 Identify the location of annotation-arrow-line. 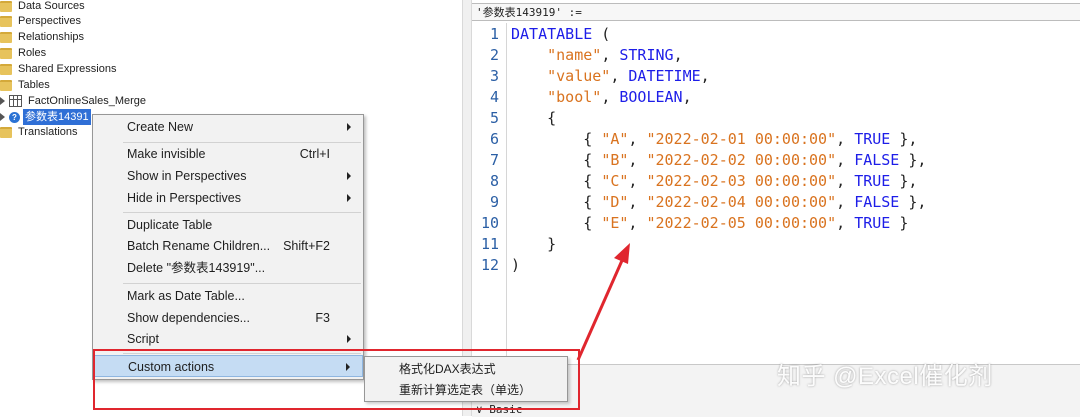
(601, 308).